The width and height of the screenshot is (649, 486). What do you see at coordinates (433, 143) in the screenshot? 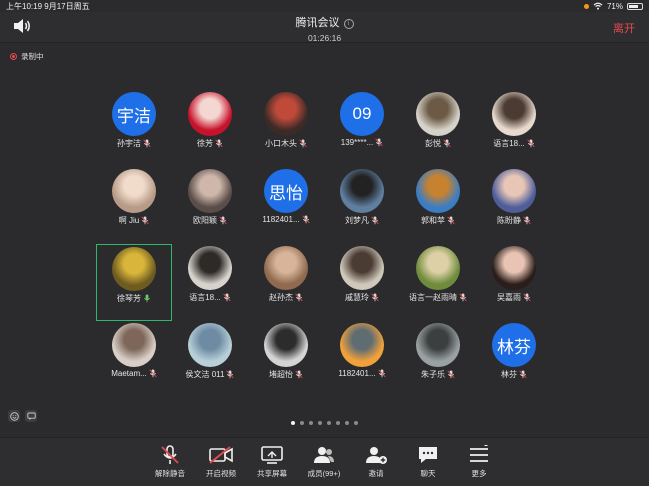
I see `participant-name: 彭悦` at bounding box center [433, 143].